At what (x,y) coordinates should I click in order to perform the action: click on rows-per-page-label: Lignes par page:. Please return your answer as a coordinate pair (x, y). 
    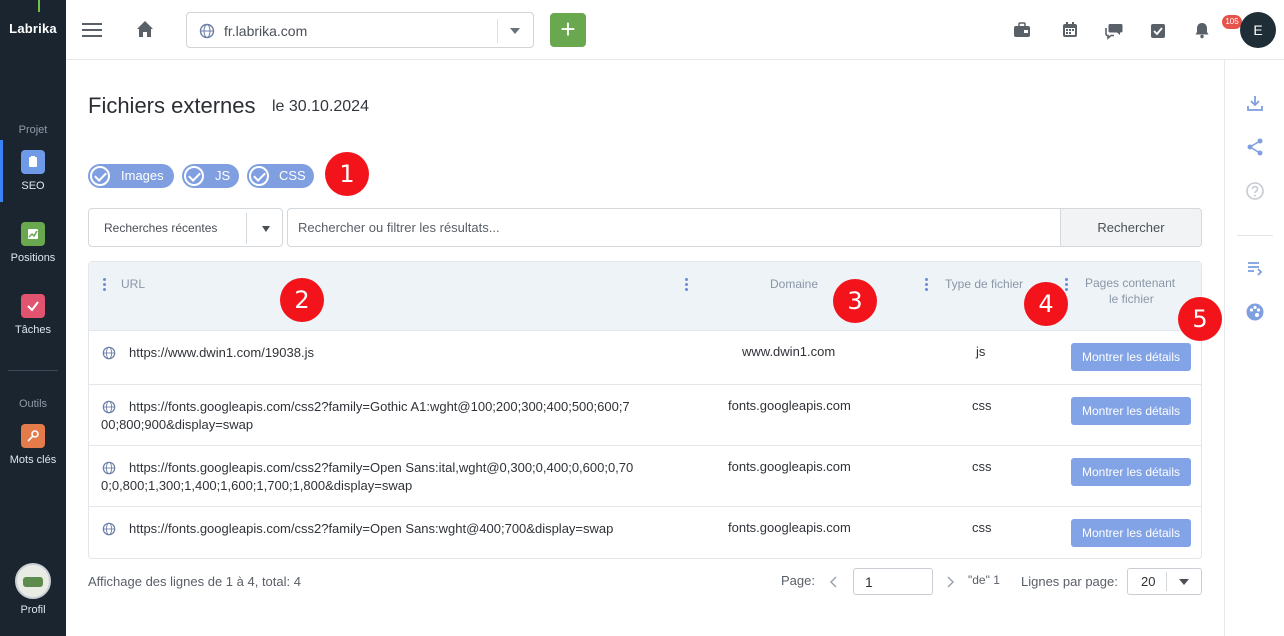
    Looking at the image, I should click on (1069, 581).